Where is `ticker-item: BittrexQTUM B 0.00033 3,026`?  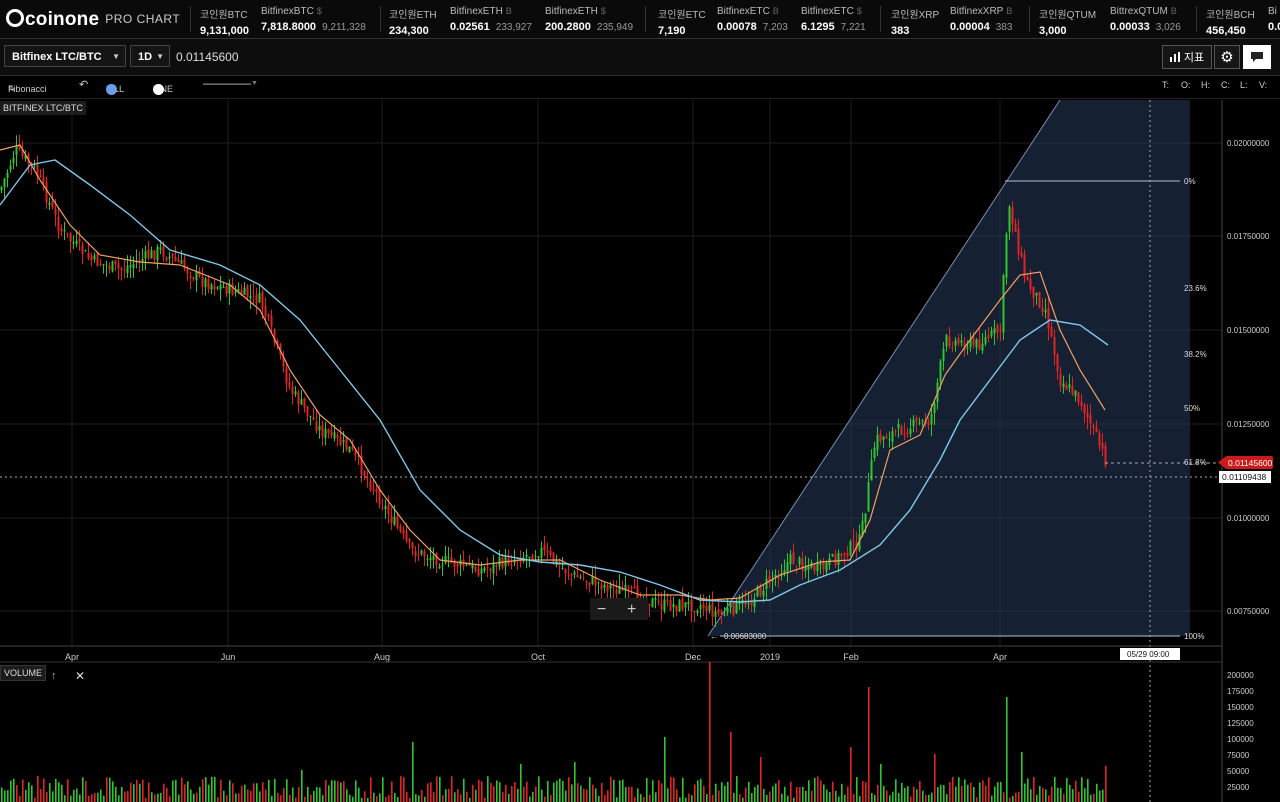
ticker-item: BittrexQTUM B 0.00033 3,026 is located at coordinates (1145, 19).